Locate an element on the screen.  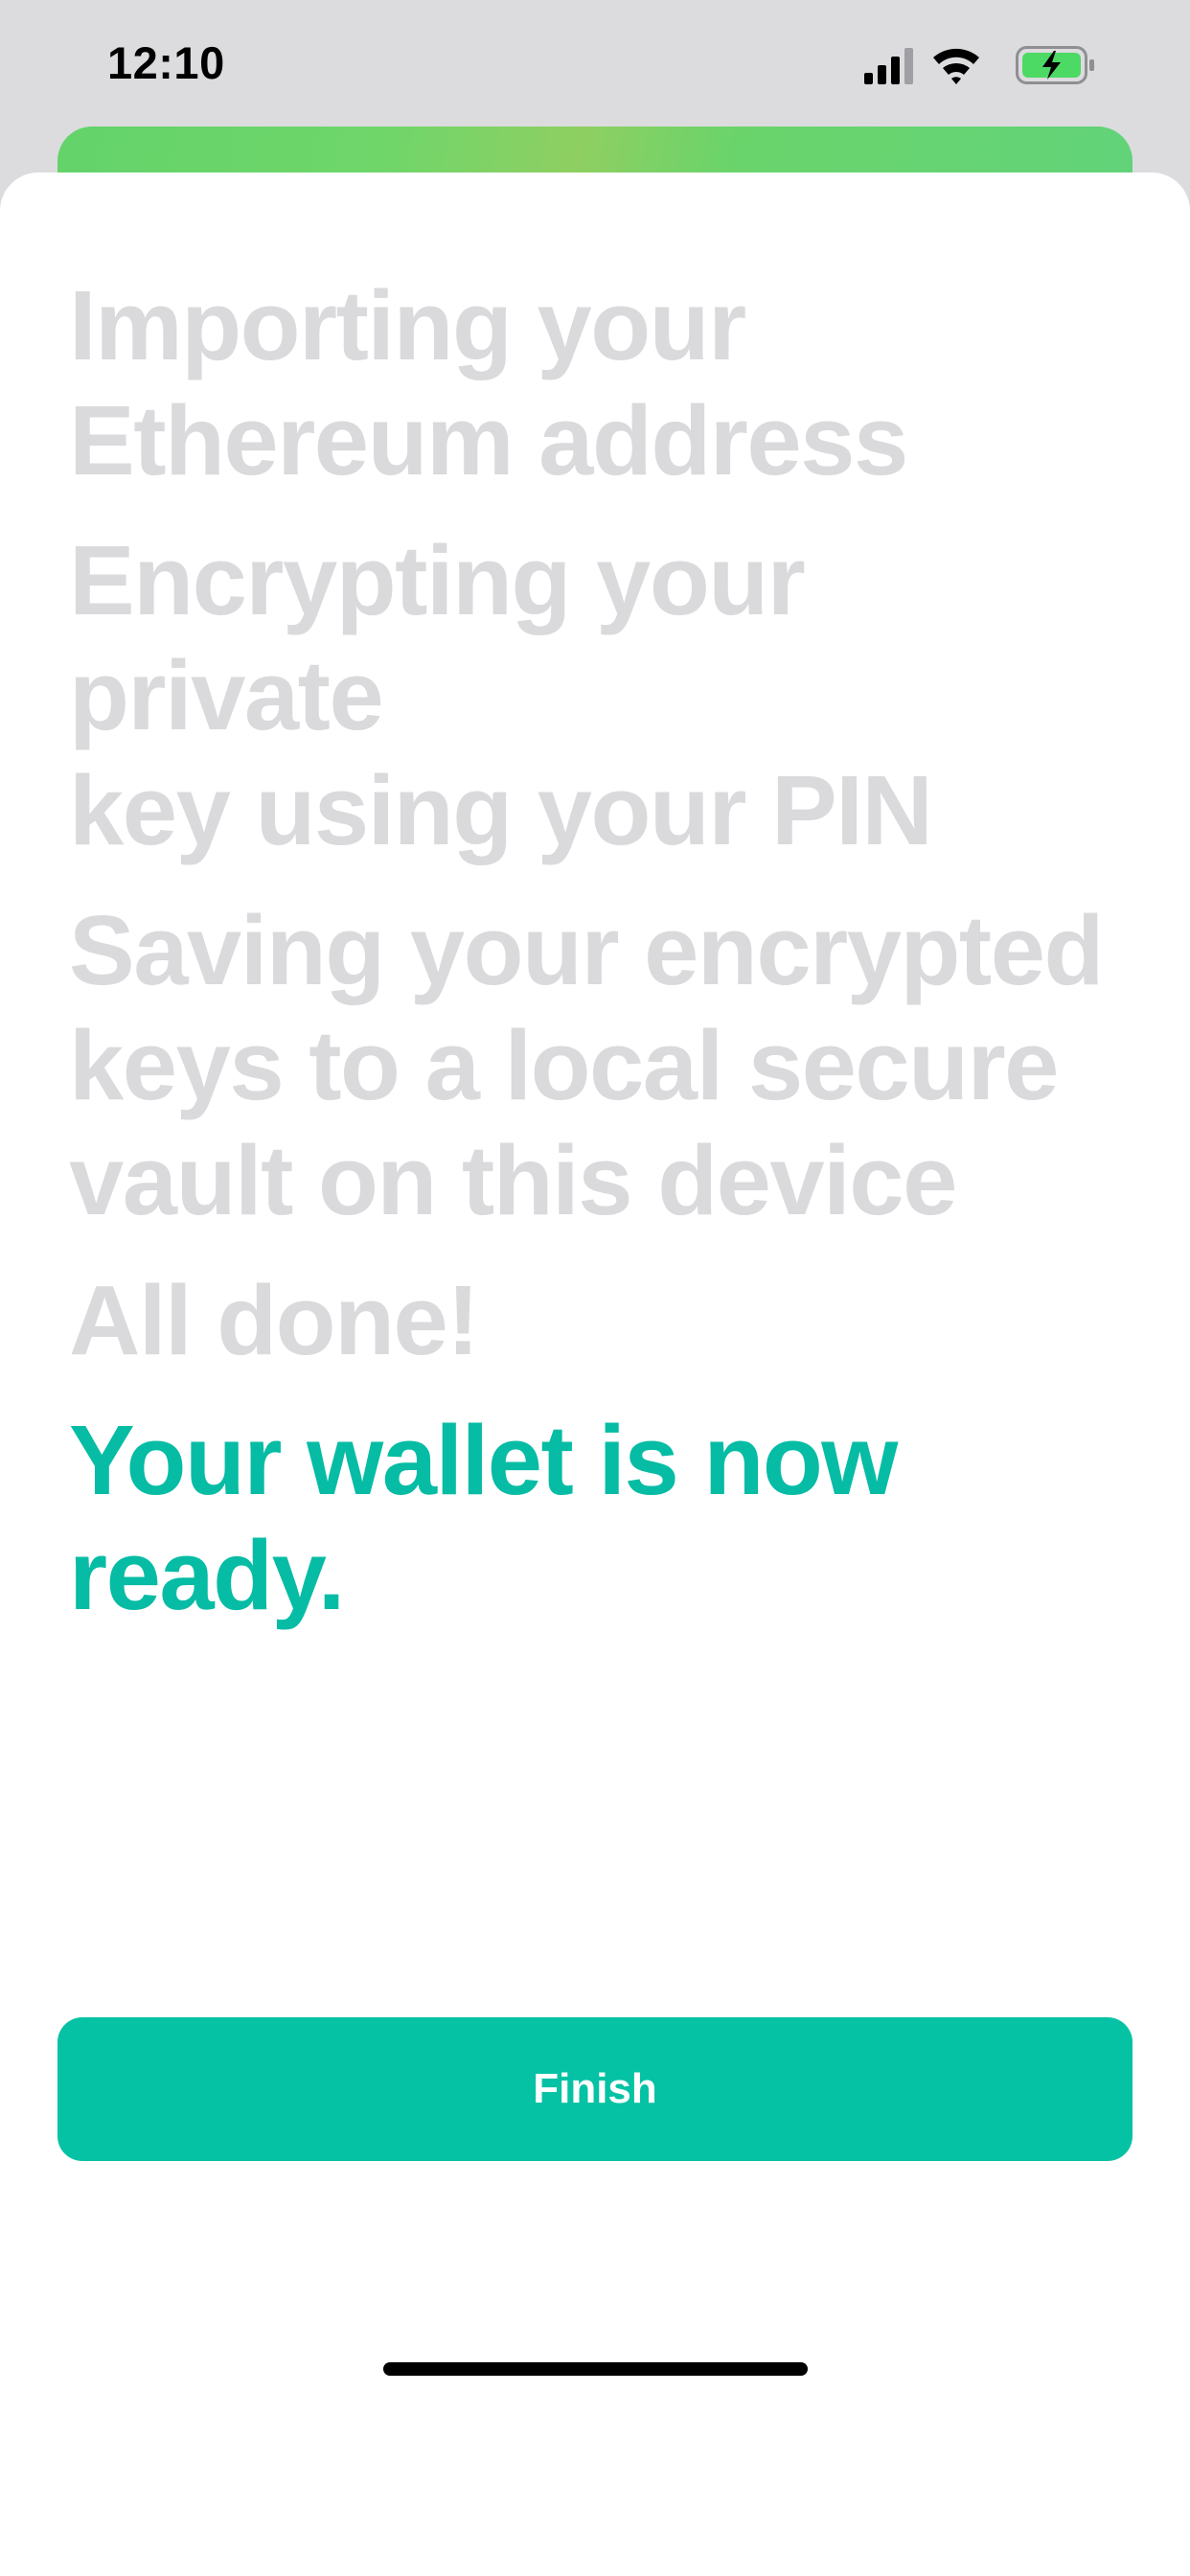
status-bar: 12:10 is located at coordinates (595, 67).